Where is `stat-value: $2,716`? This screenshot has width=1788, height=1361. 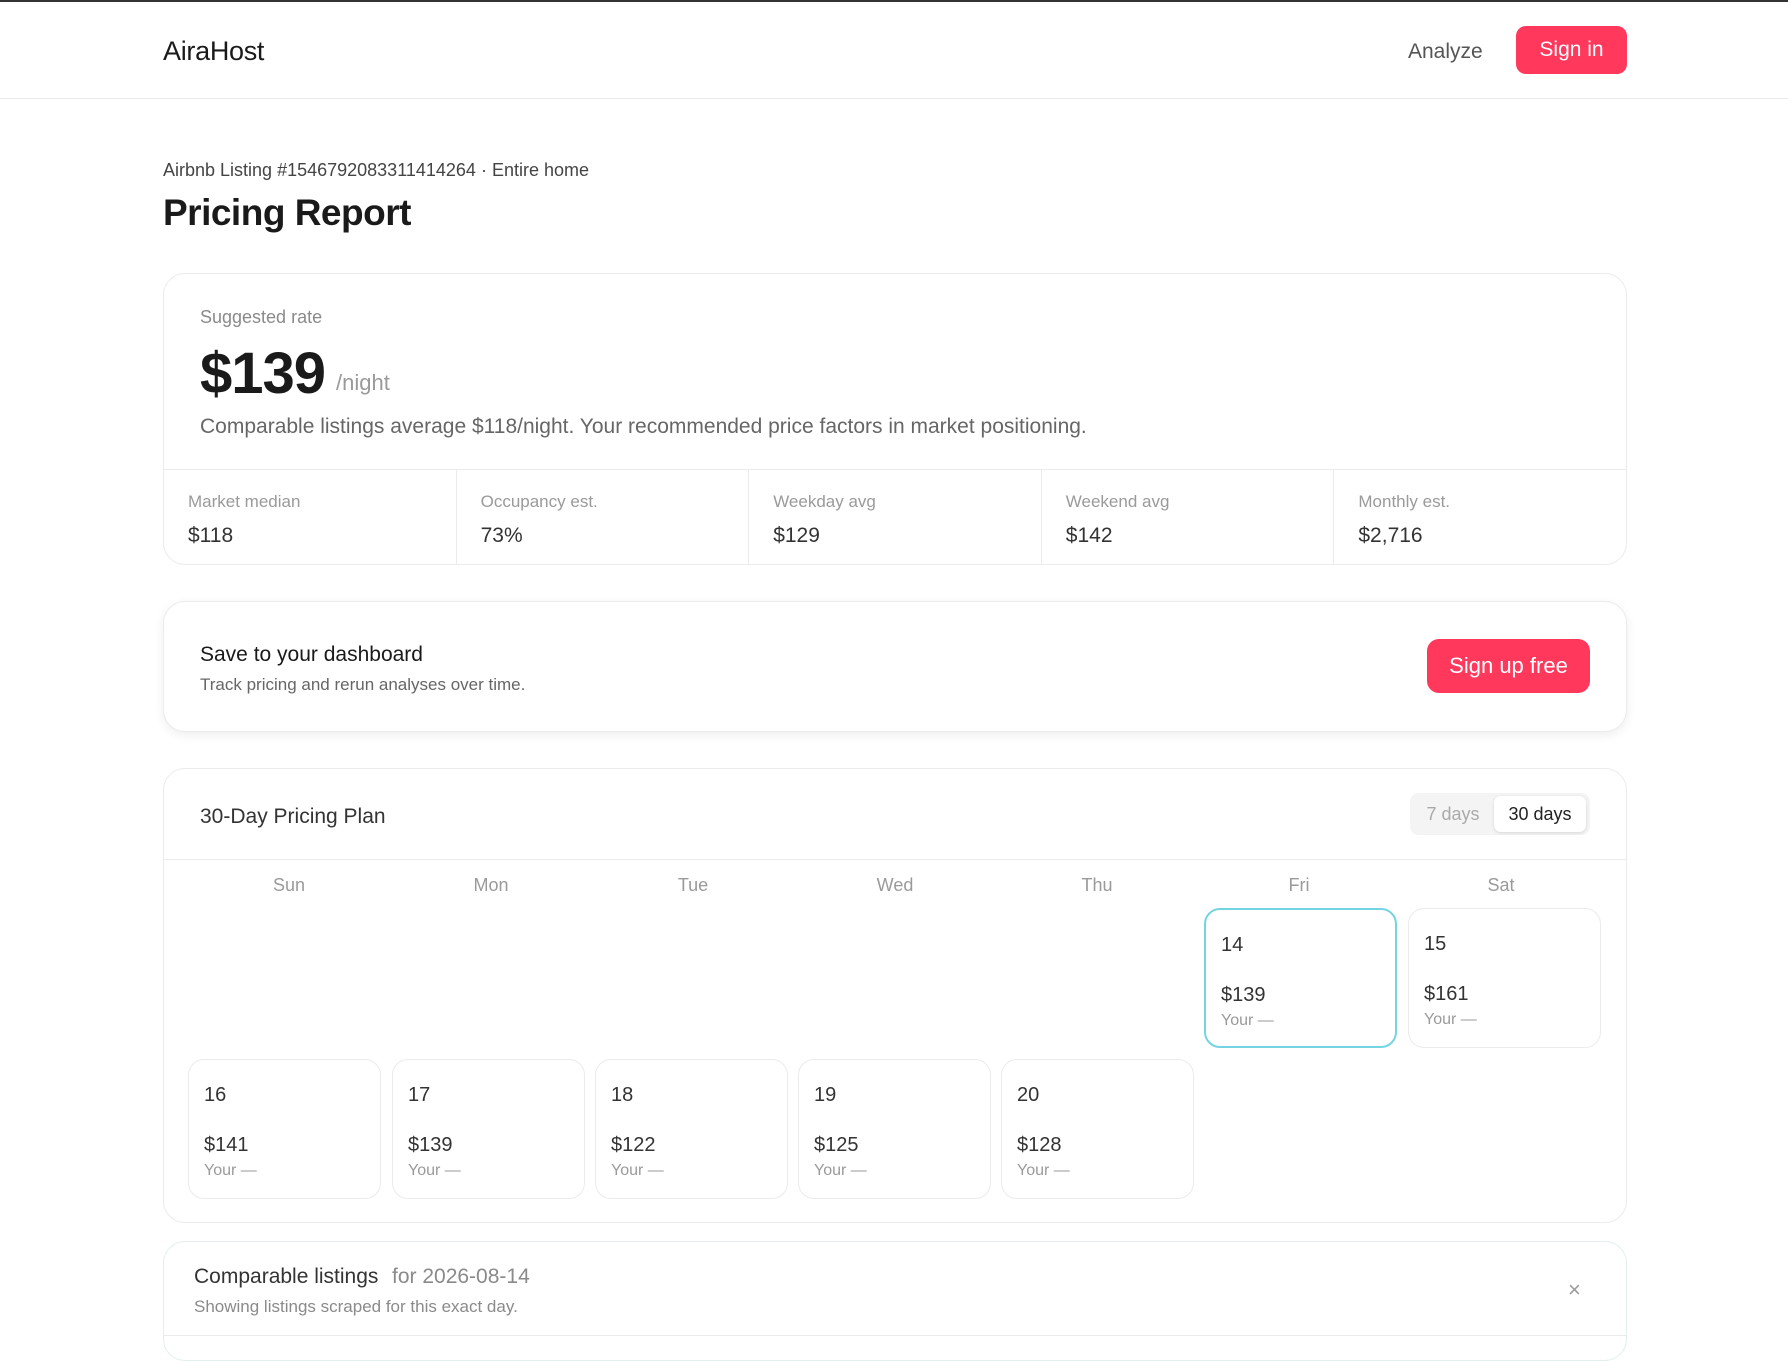
stat-value: $2,716 is located at coordinates (1390, 535).